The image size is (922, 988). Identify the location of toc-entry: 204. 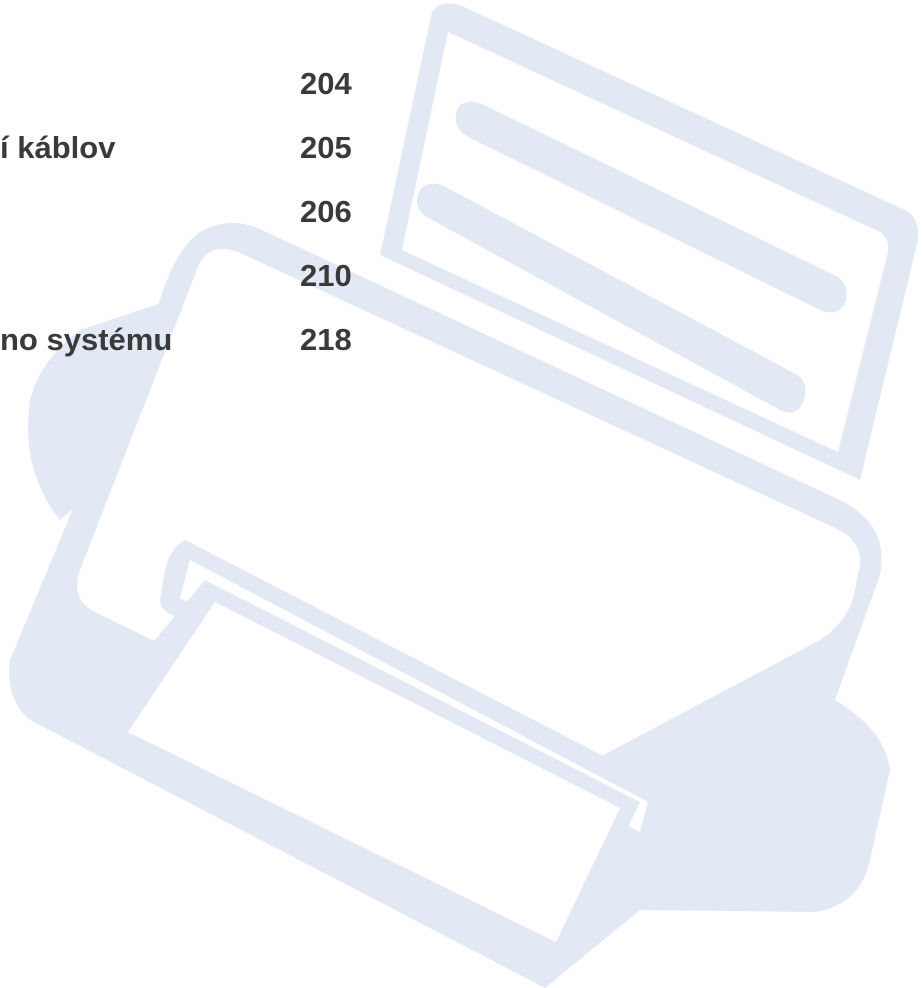
(254, 84).